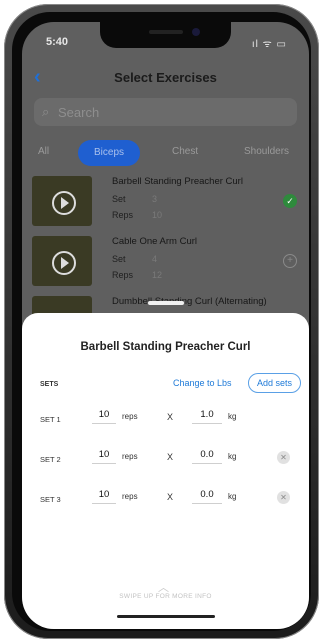 This screenshot has height=643, width=323. Describe the element at coordinates (266, 151) in the screenshot. I see `tab-shoulders: Shoulders` at that location.